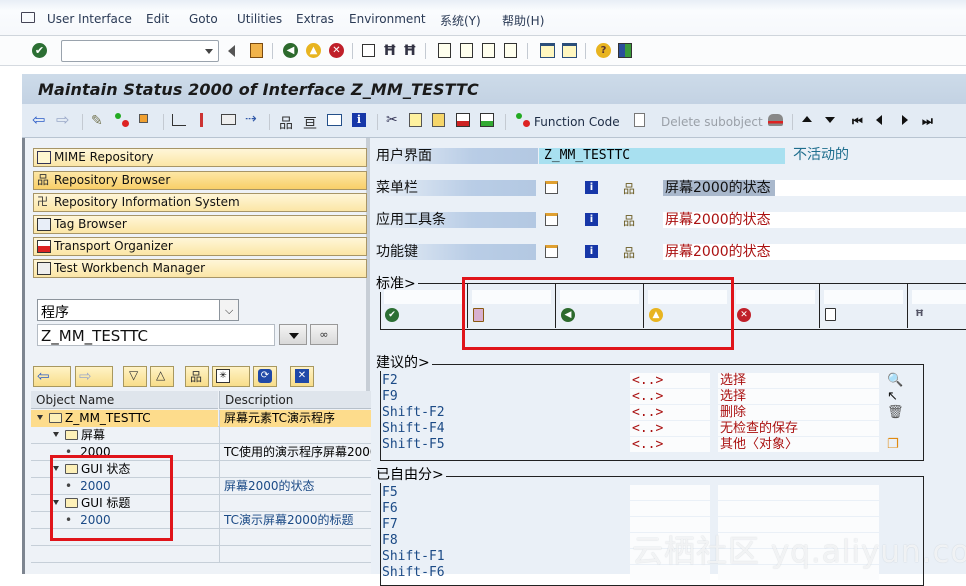 The width and height of the screenshot is (966, 586). What do you see at coordinates (830, 120) in the screenshot?
I see `next-down-icon` at bounding box center [830, 120].